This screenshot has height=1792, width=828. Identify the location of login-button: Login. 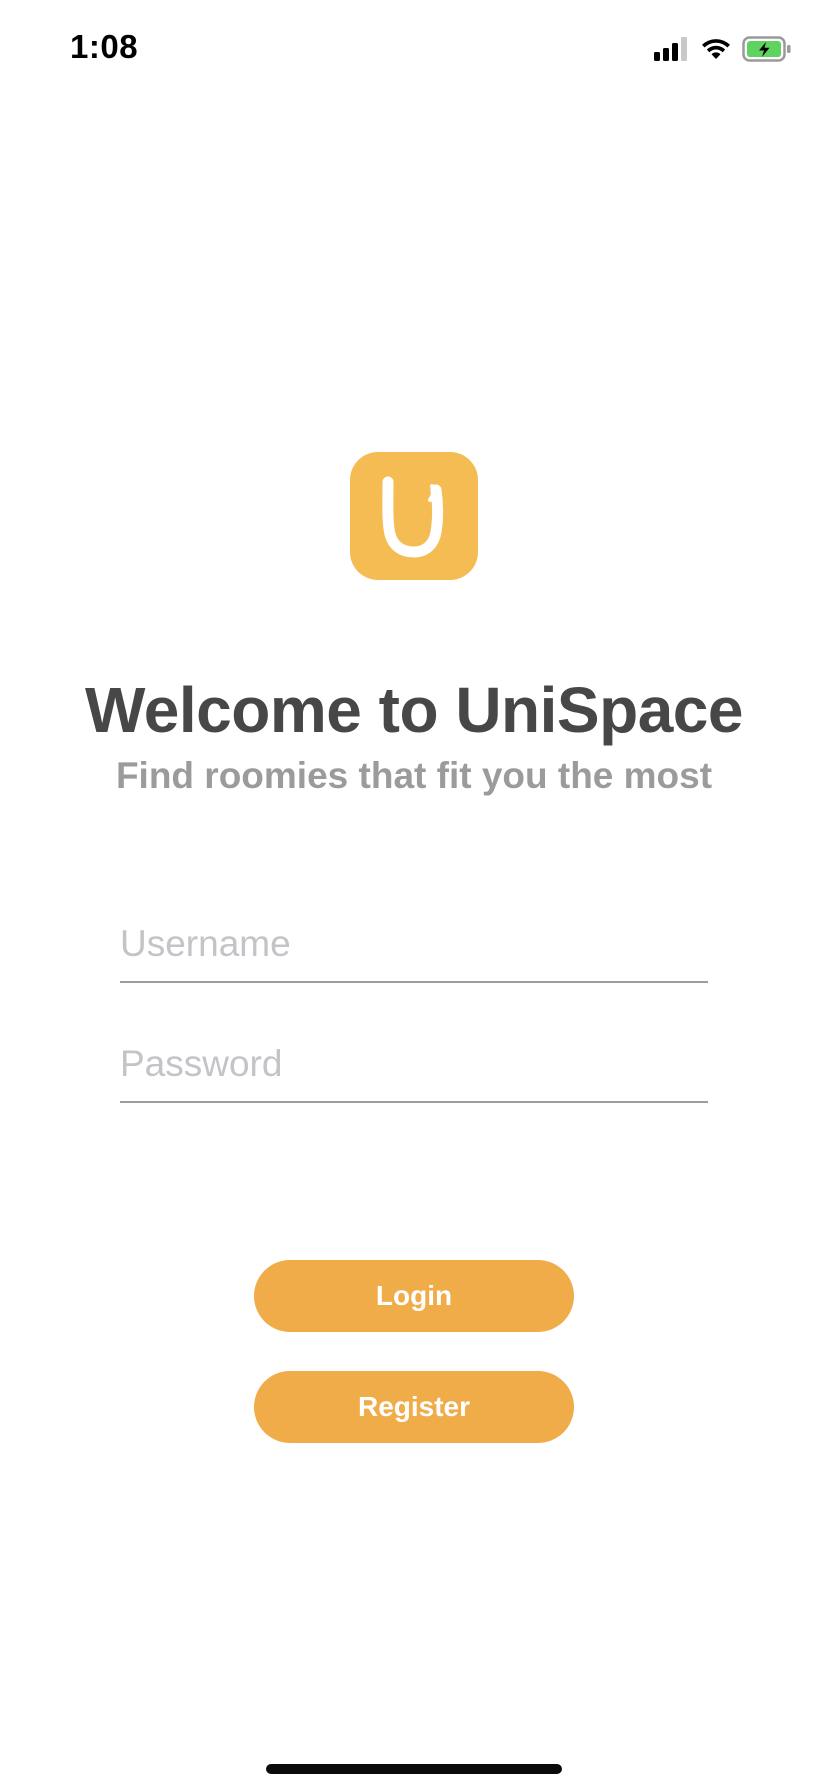
(414, 1296).